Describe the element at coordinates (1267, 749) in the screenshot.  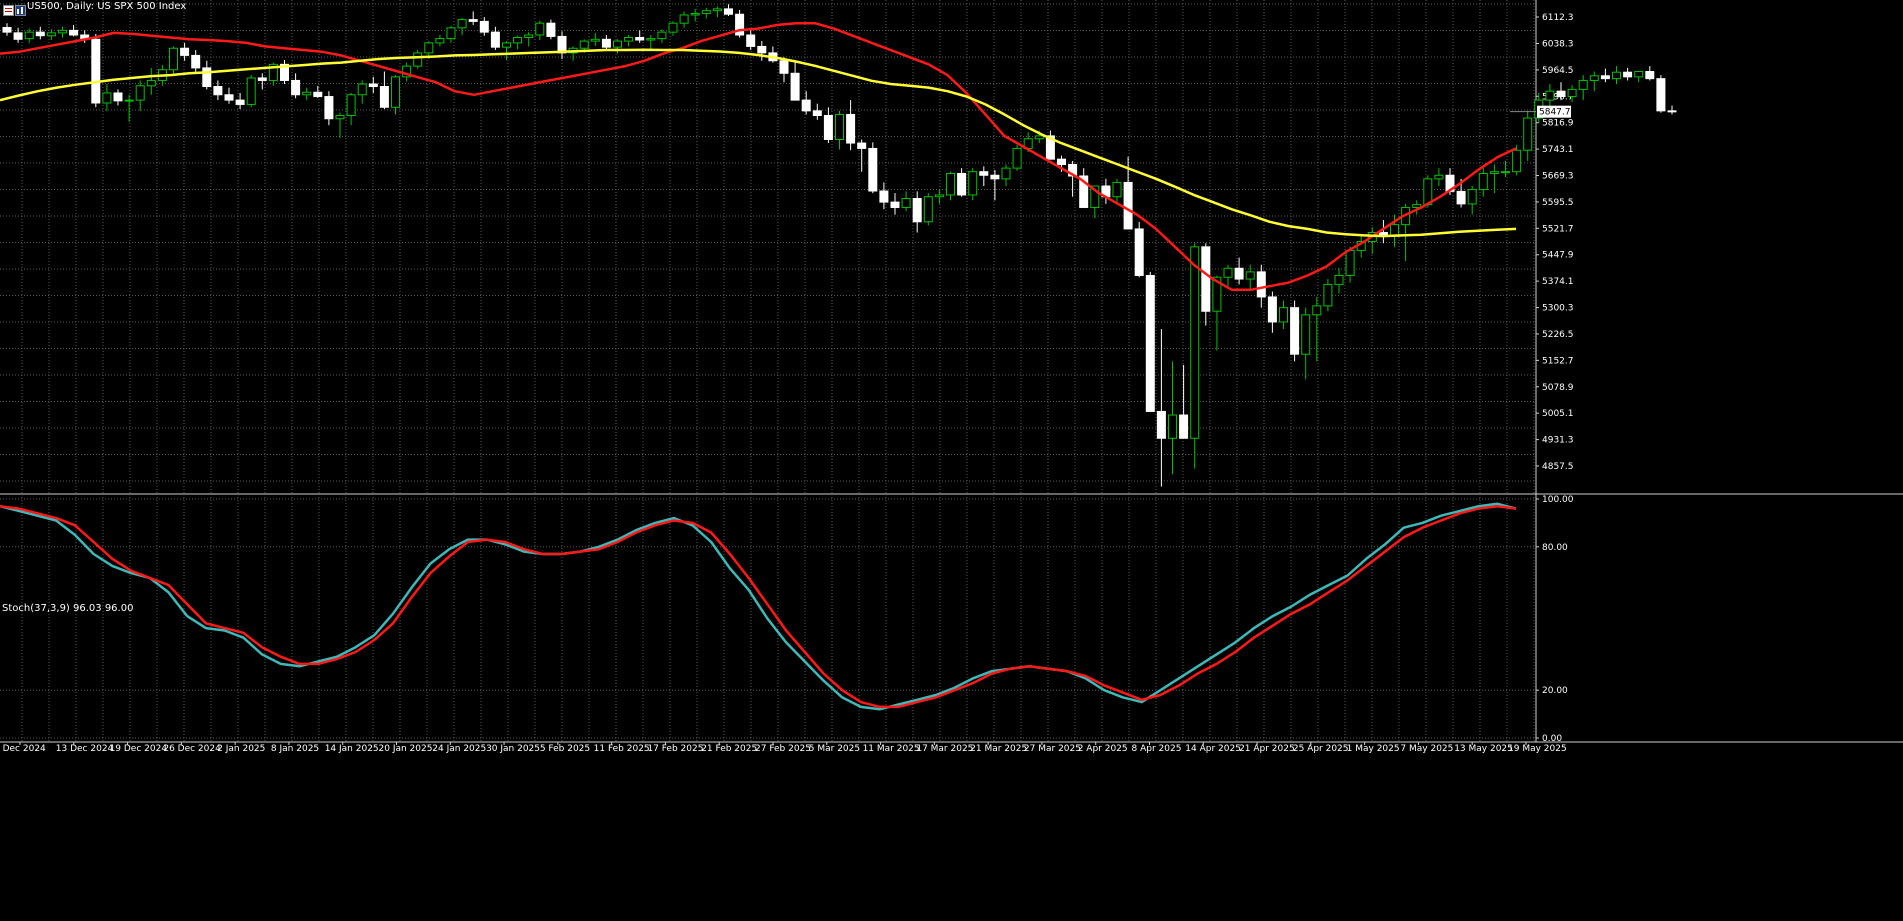
I see `time-tick-label: 21 Apr 2025` at that location.